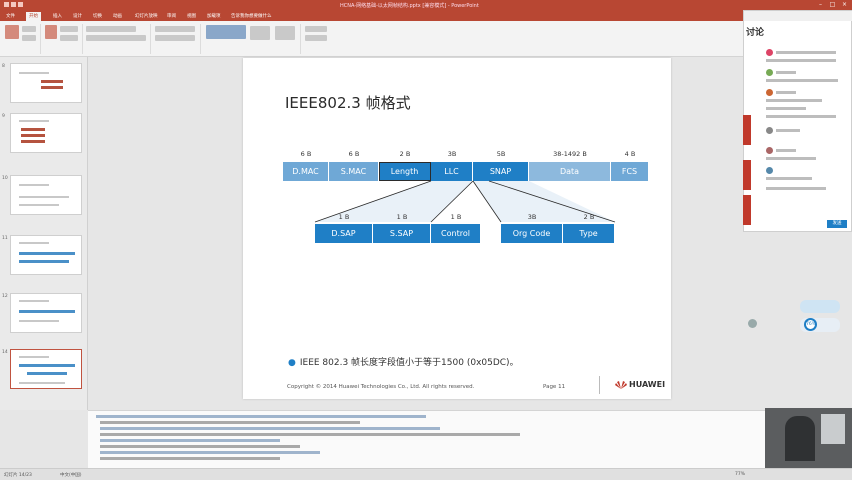  I want to click on ribbon, so click(426, 39).